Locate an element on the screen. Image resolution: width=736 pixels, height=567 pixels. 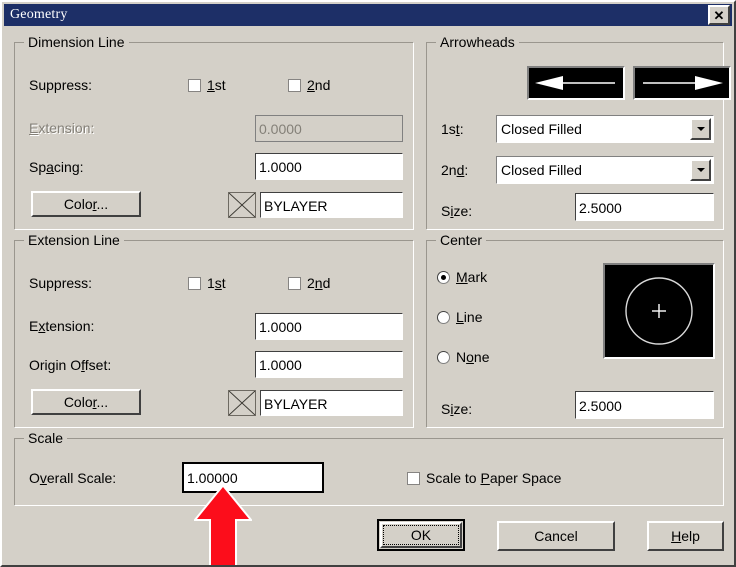
dimension-spacing-label: Spacing: is located at coordinates (56, 167).